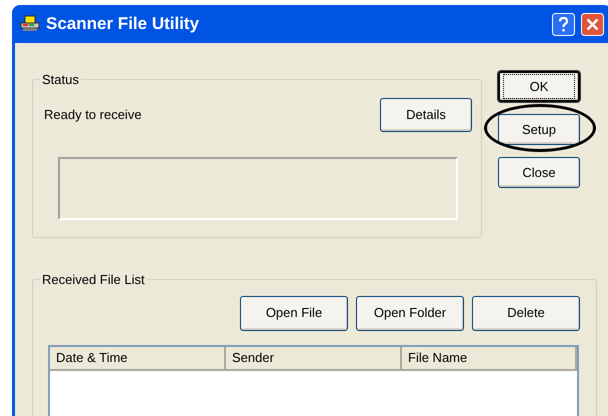 The width and height of the screenshot is (608, 416). What do you see at coordinates (489, 358) in the screenshot?
I see `column-header: File Name` at bounding box center [489, 358].